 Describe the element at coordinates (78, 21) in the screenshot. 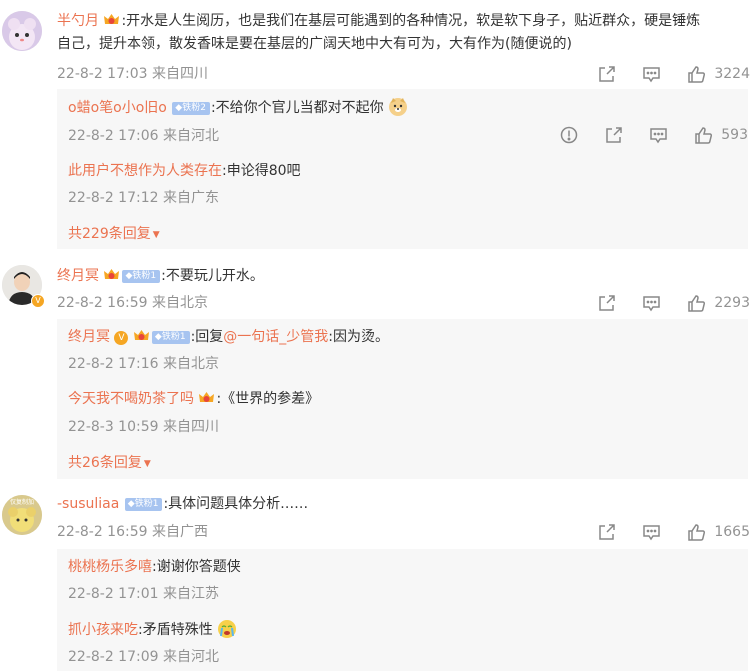

I see `username: 半勺月` at that location.